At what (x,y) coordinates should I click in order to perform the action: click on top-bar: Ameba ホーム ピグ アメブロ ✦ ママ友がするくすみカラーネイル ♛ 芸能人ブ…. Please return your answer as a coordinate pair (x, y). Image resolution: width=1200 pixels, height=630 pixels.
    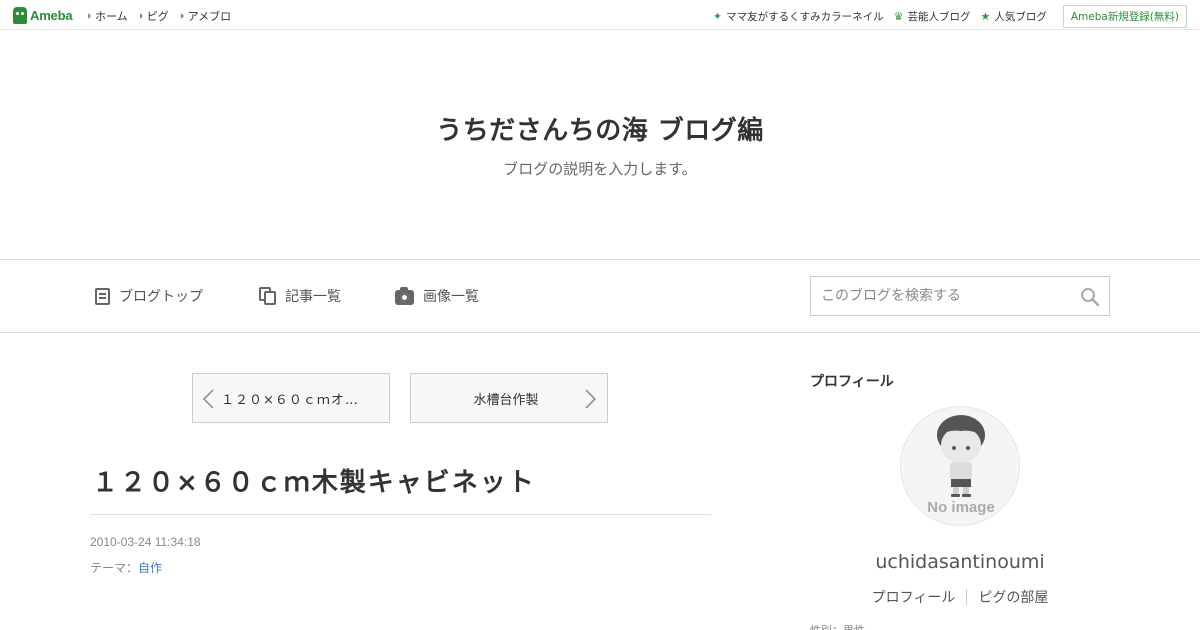
    Looking at the image, I should click on (600, 15).